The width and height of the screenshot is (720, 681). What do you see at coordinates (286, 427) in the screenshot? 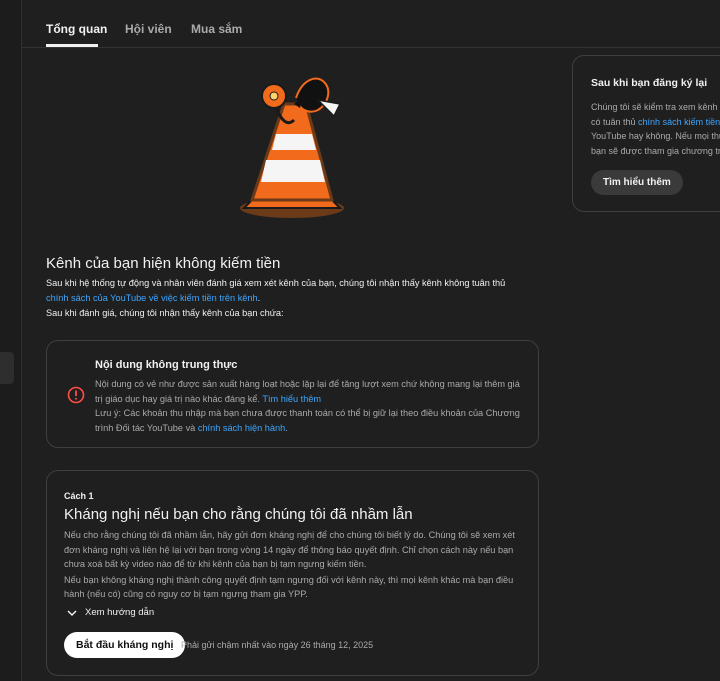
I see `violation-note-end: .` at bounding box center [286, 427].